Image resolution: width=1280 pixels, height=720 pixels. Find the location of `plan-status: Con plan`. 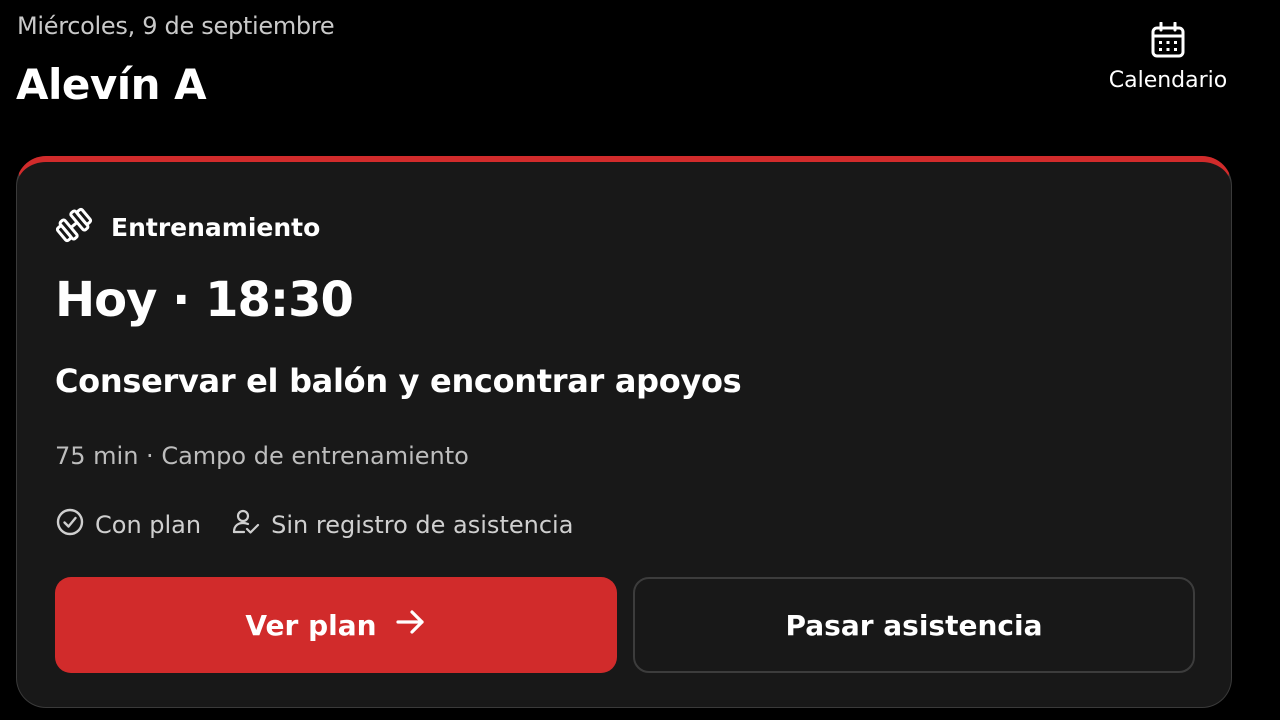

plan-status: Con plan is located at coordinates (128, 525).